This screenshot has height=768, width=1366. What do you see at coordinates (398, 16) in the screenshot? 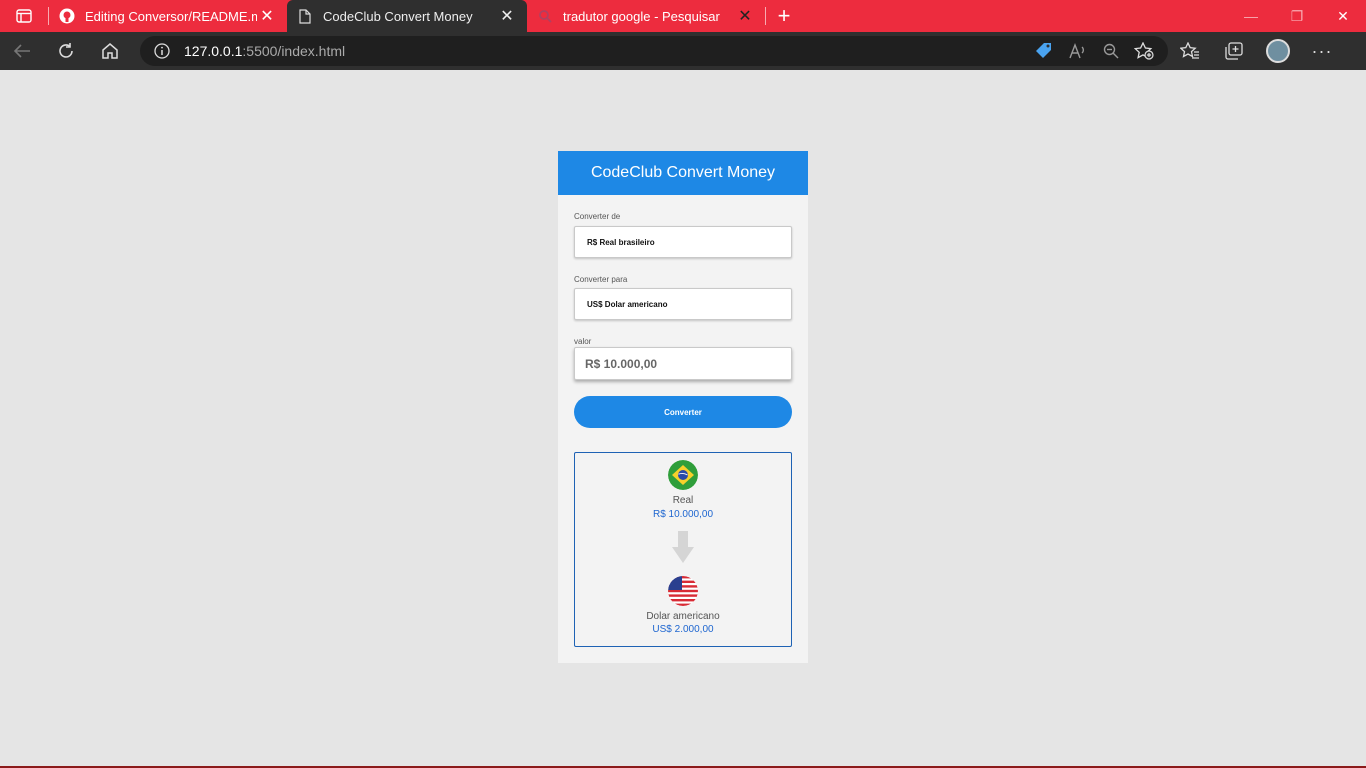
I see `tab-title: CodeClub Convert Money` at bounding box center [398, 16].